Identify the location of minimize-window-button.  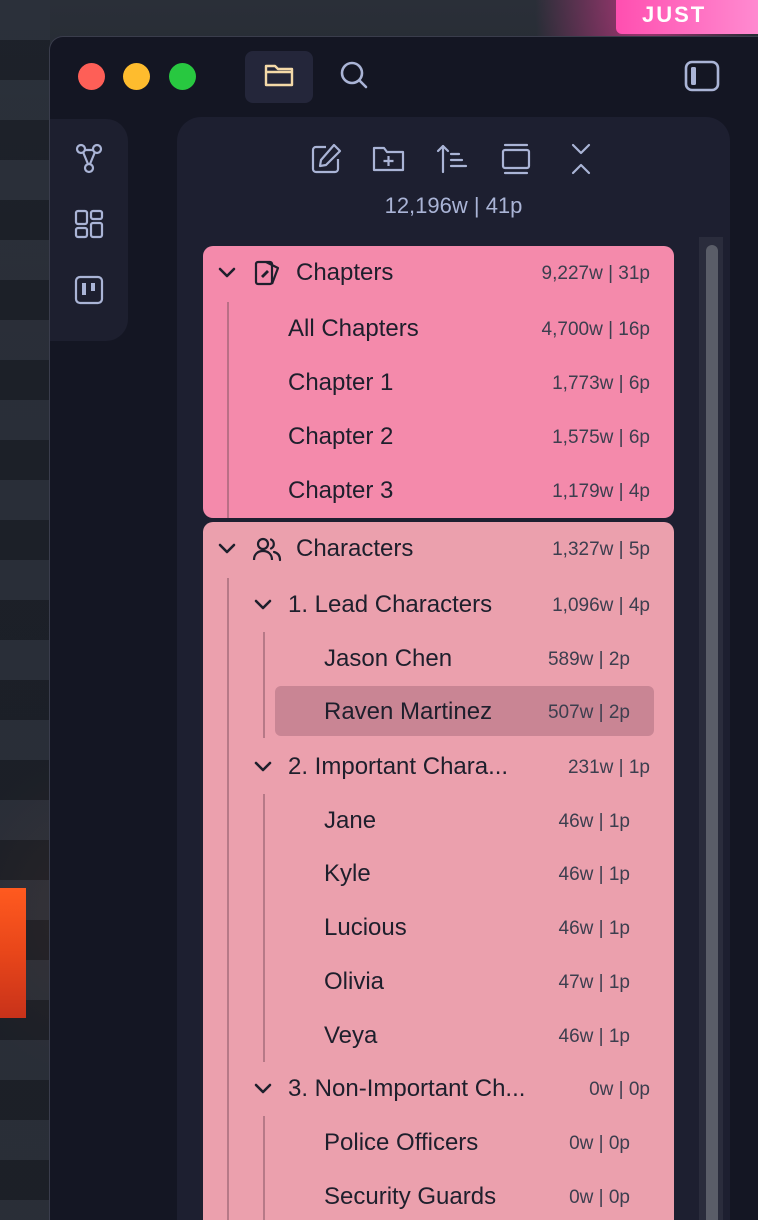
(136, 76).